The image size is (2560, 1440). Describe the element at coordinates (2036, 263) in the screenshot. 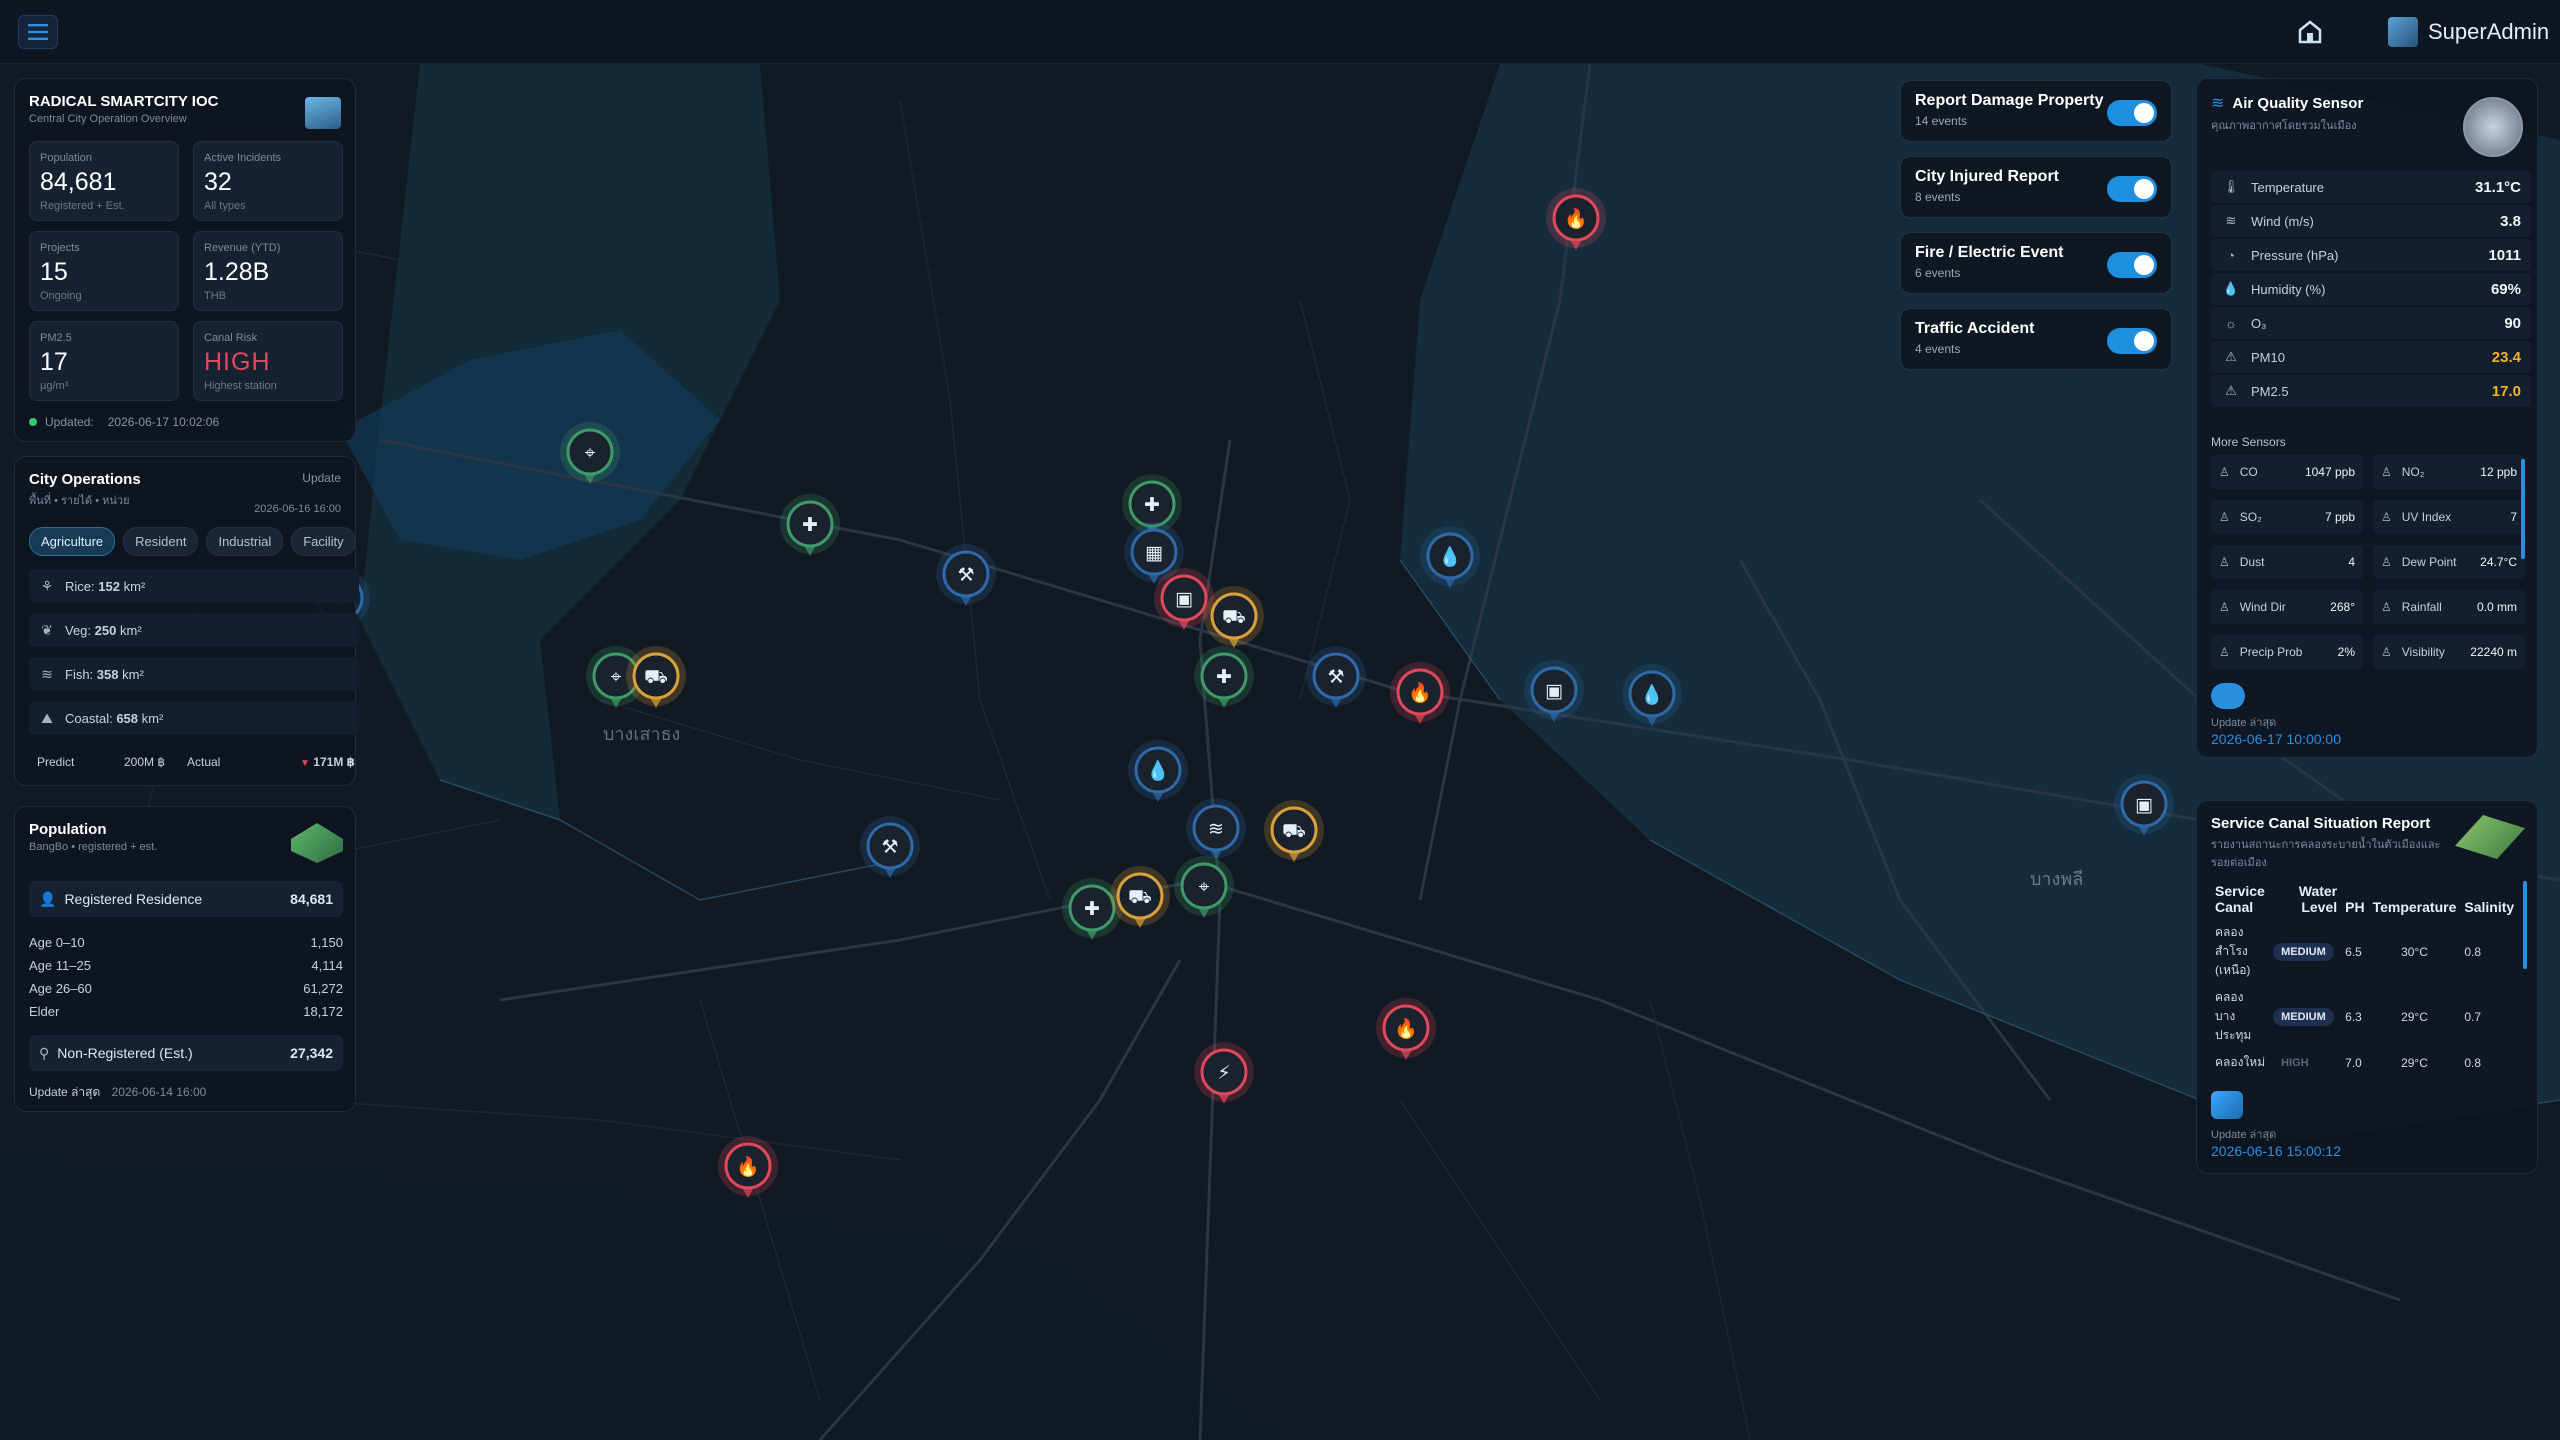

I see `layer-toggle-fire: Fire / Electric Event 6 events` at that location.